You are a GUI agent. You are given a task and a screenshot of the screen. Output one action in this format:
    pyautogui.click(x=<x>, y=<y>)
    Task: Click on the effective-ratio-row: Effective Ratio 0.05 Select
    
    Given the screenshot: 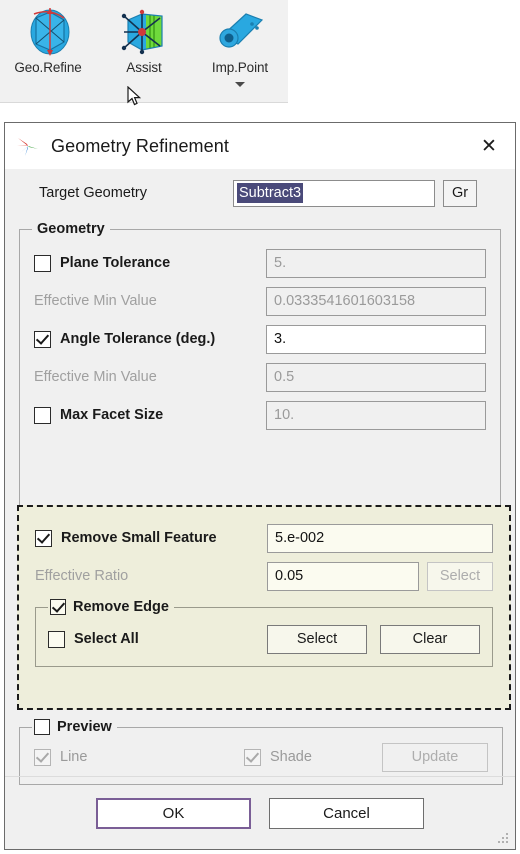 What is the action you would take?
    pyautogui.click(x=264, y=576)
    